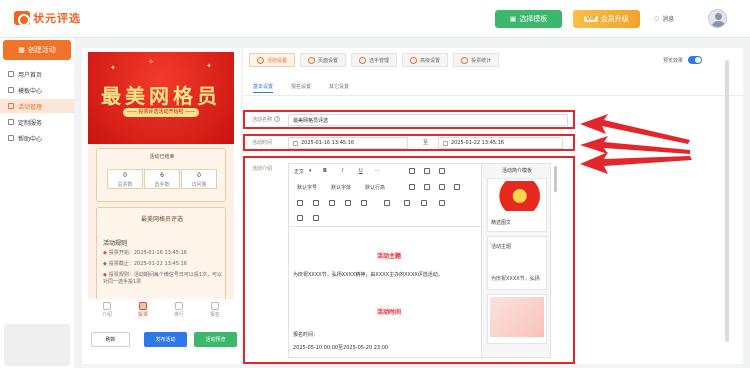 Image resolution: width=750 pixels, height=368 pixels. I want to click on font-color-icon, so click(412, 171).